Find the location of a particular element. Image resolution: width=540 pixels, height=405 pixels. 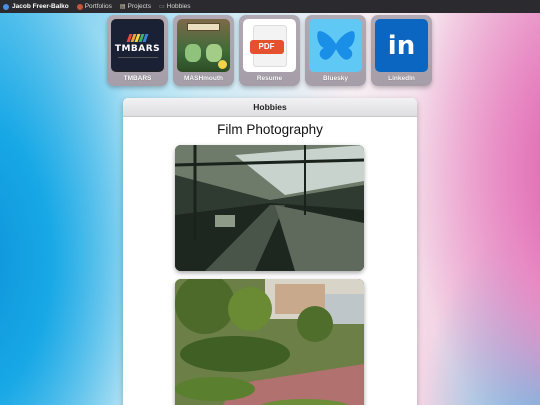

tile-mashmouth: MASHmouth is located at coordinates (203, 50).